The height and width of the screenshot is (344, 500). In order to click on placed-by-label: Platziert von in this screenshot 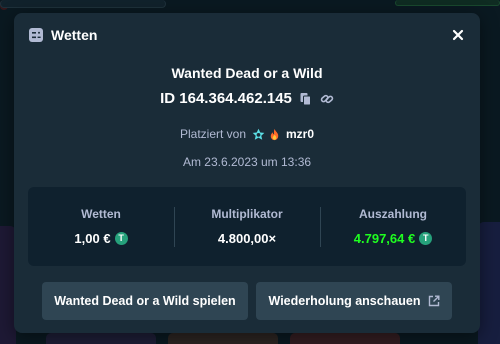, I will do `click(212, 134)`.